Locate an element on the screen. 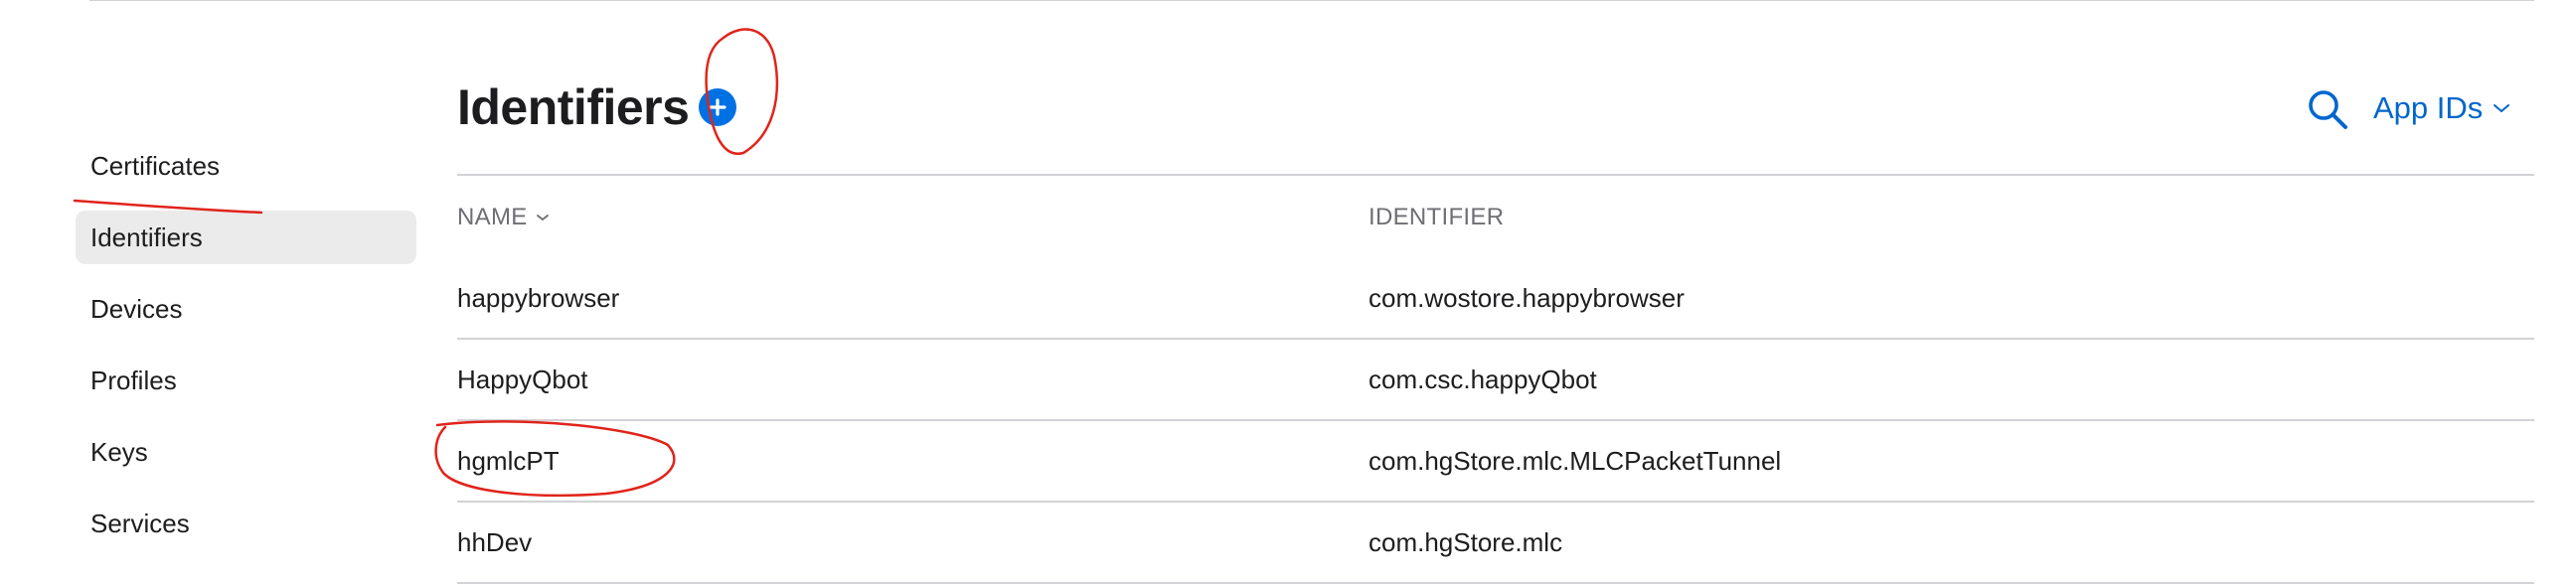  sidebar-item-services: Services is located at coordinates (246, 523).